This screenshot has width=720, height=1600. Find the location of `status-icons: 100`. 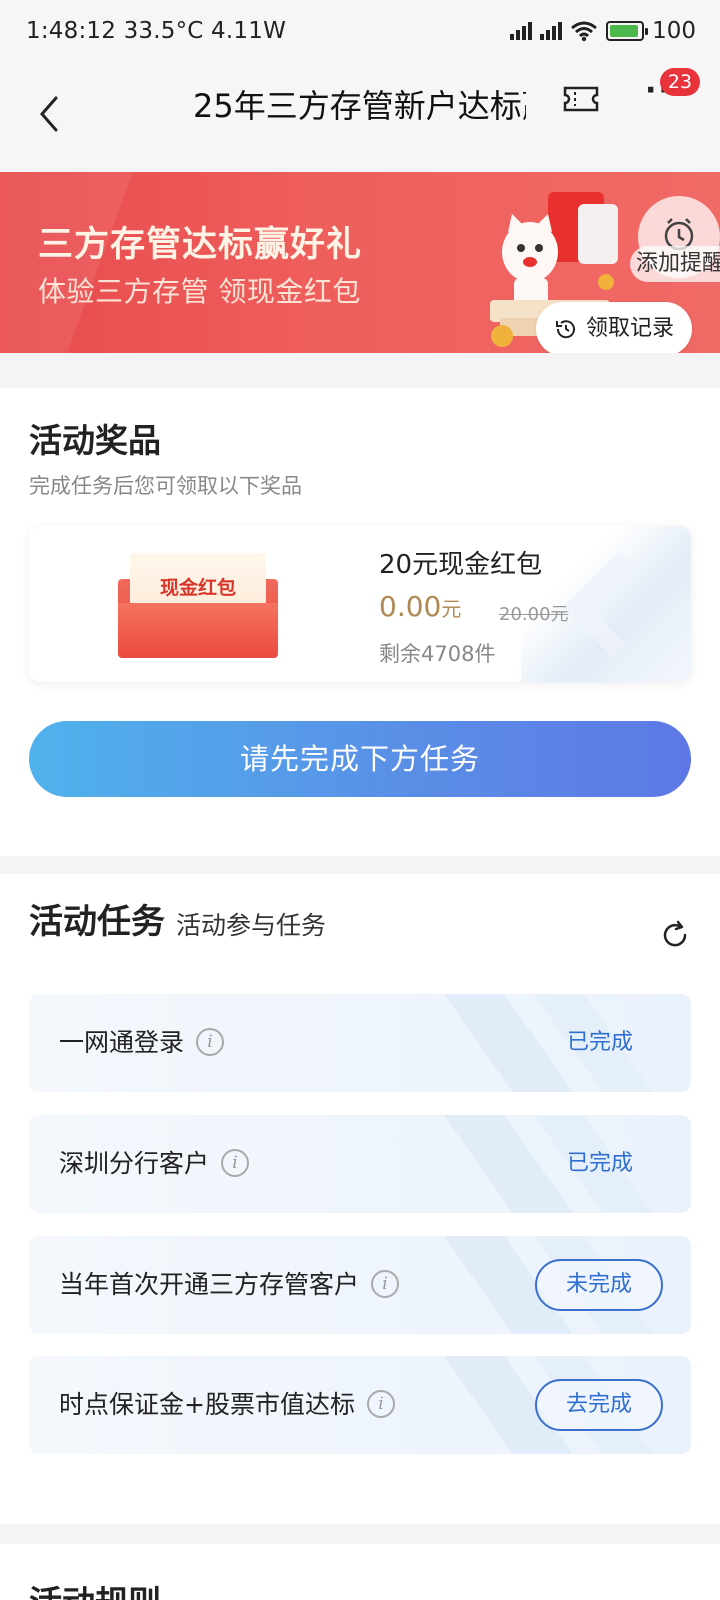

status-icons: 100 is located at coordinates (603, 31).